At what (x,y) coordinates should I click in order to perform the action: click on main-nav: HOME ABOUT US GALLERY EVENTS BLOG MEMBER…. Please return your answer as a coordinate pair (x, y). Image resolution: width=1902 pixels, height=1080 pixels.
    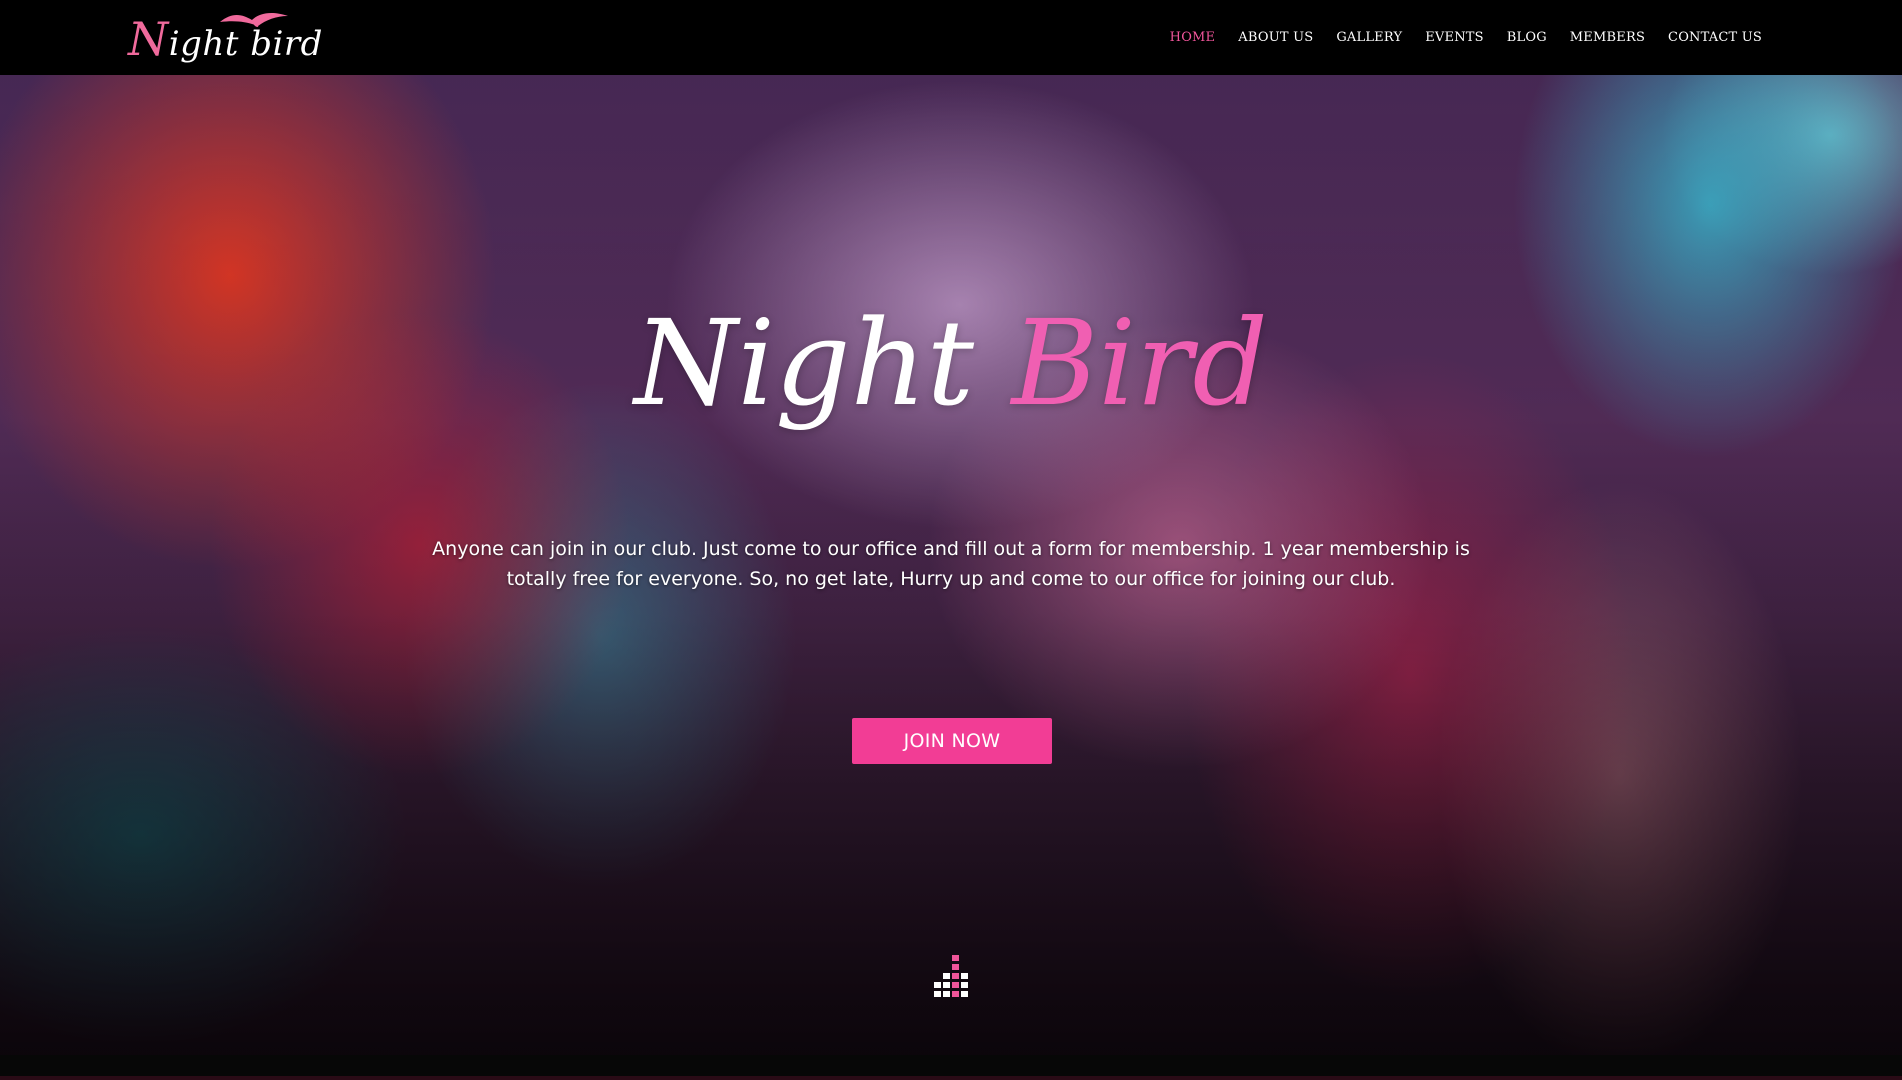
    Looking at the image, I should click on (1466, 37).